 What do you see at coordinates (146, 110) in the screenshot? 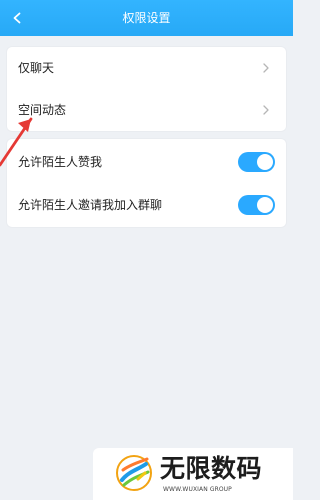
I see `setting-row-space-feed: 空间动态` at bounding box center [146, 110].